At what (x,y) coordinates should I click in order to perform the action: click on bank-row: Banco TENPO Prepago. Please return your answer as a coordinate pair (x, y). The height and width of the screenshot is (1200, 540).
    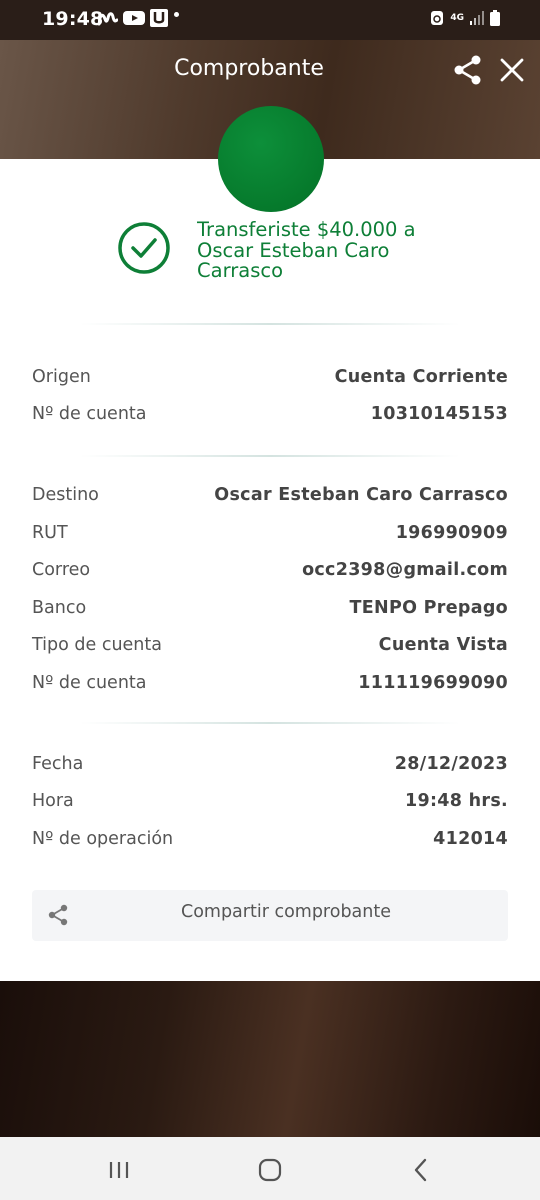
    Looking at the image, I should click on (270, 608).